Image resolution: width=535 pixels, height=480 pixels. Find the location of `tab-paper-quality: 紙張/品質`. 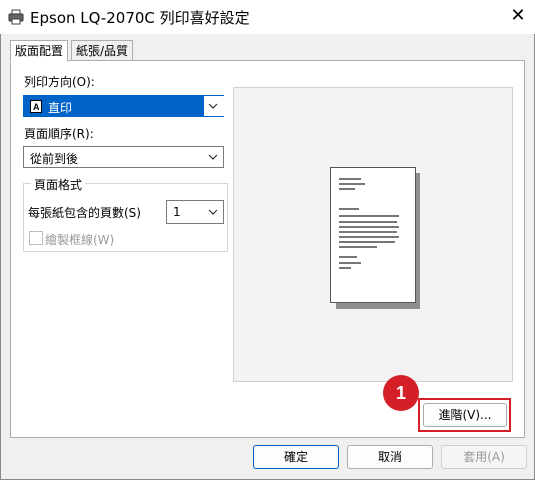

tab-paper-quality: 紙張/品質 is located at coordinates (102, 51).